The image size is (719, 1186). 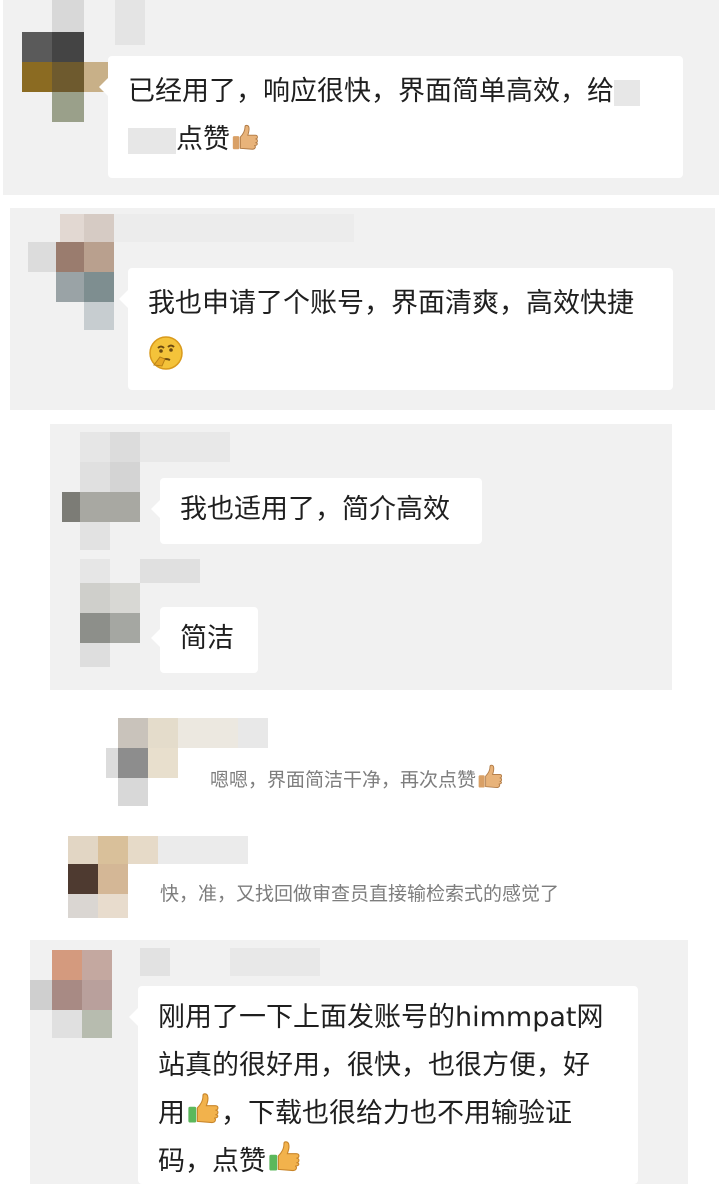 I want to click on comment-text: 我也适用了，简介高效, so click(x=315, y=509).